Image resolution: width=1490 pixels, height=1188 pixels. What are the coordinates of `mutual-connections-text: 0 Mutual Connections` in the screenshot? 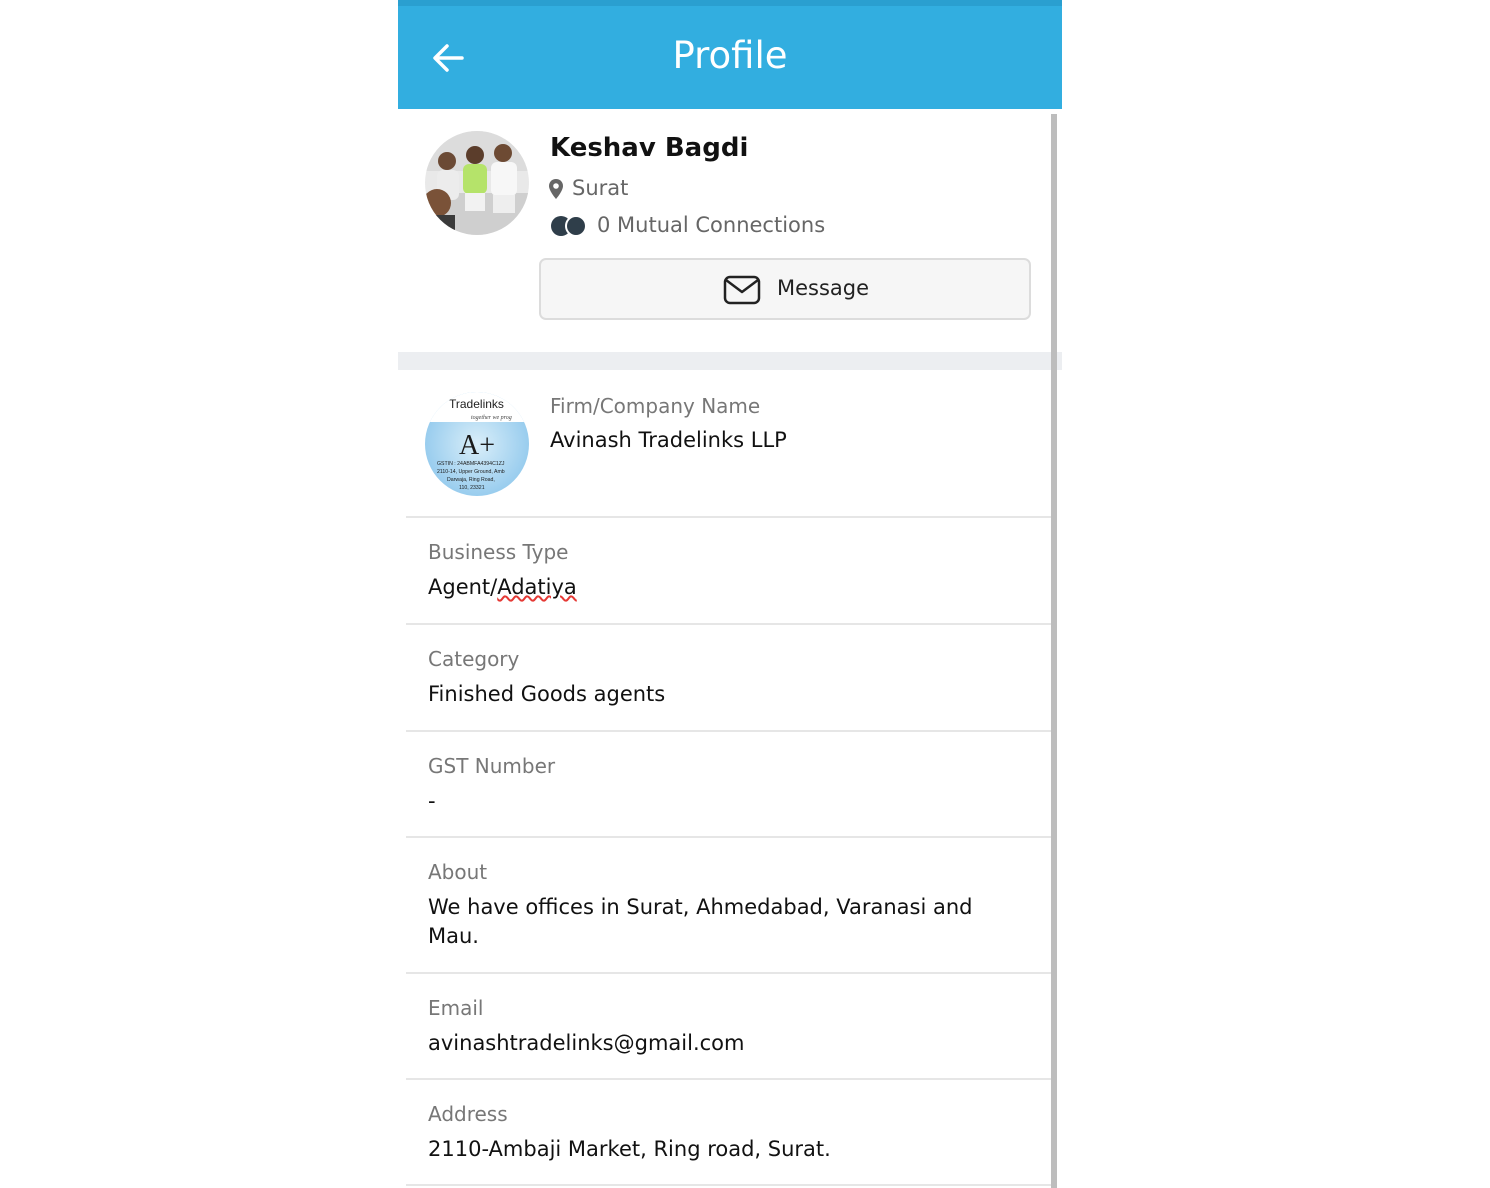 It's located at (711, 225).